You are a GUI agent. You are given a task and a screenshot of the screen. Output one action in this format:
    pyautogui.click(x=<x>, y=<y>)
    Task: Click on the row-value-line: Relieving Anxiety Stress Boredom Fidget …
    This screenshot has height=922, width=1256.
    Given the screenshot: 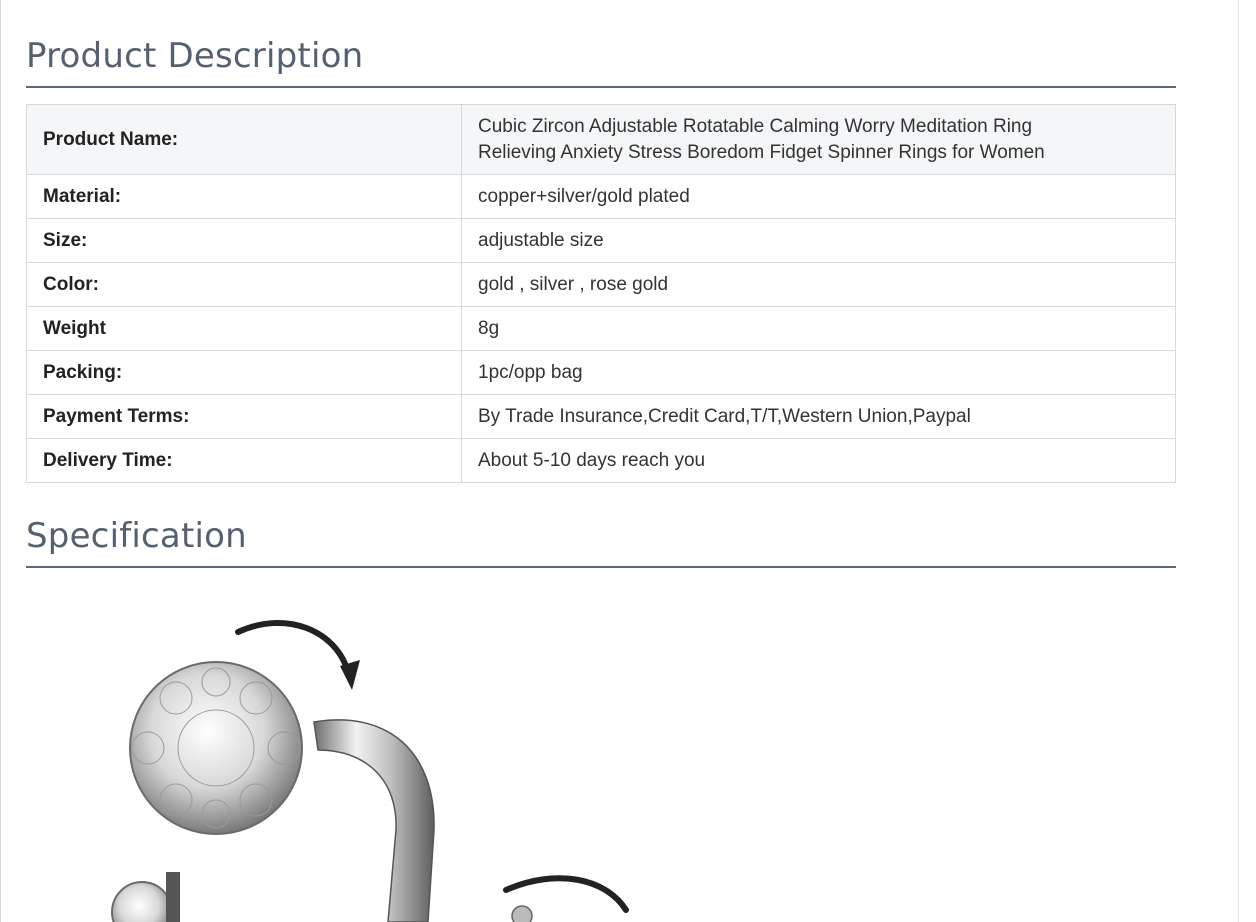 What is the action you would take?
    pyautogui.click(x=761, y=152)
    